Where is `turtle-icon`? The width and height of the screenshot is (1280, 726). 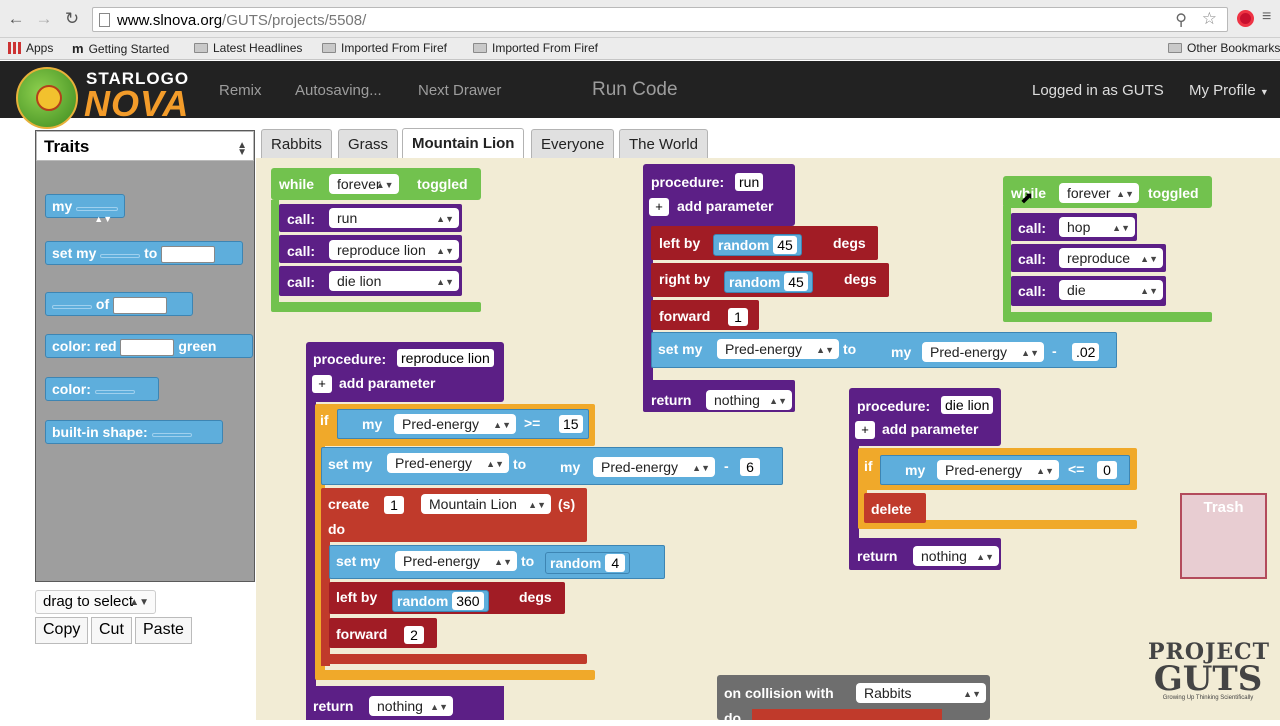 turtle-icon is located at coordinates (47, 98).